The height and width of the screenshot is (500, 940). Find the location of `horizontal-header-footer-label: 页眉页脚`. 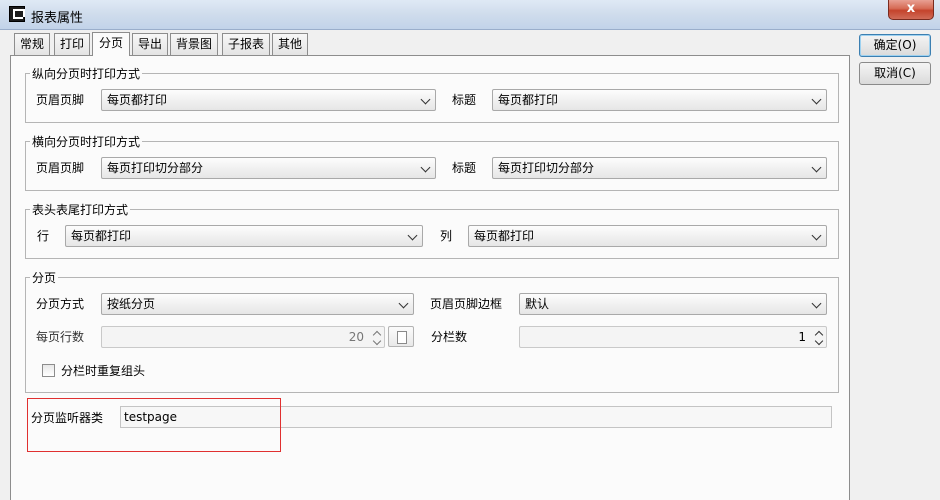

horizontal-header-footer-label: 页眉页脚 is located at coordinates (60, 168).